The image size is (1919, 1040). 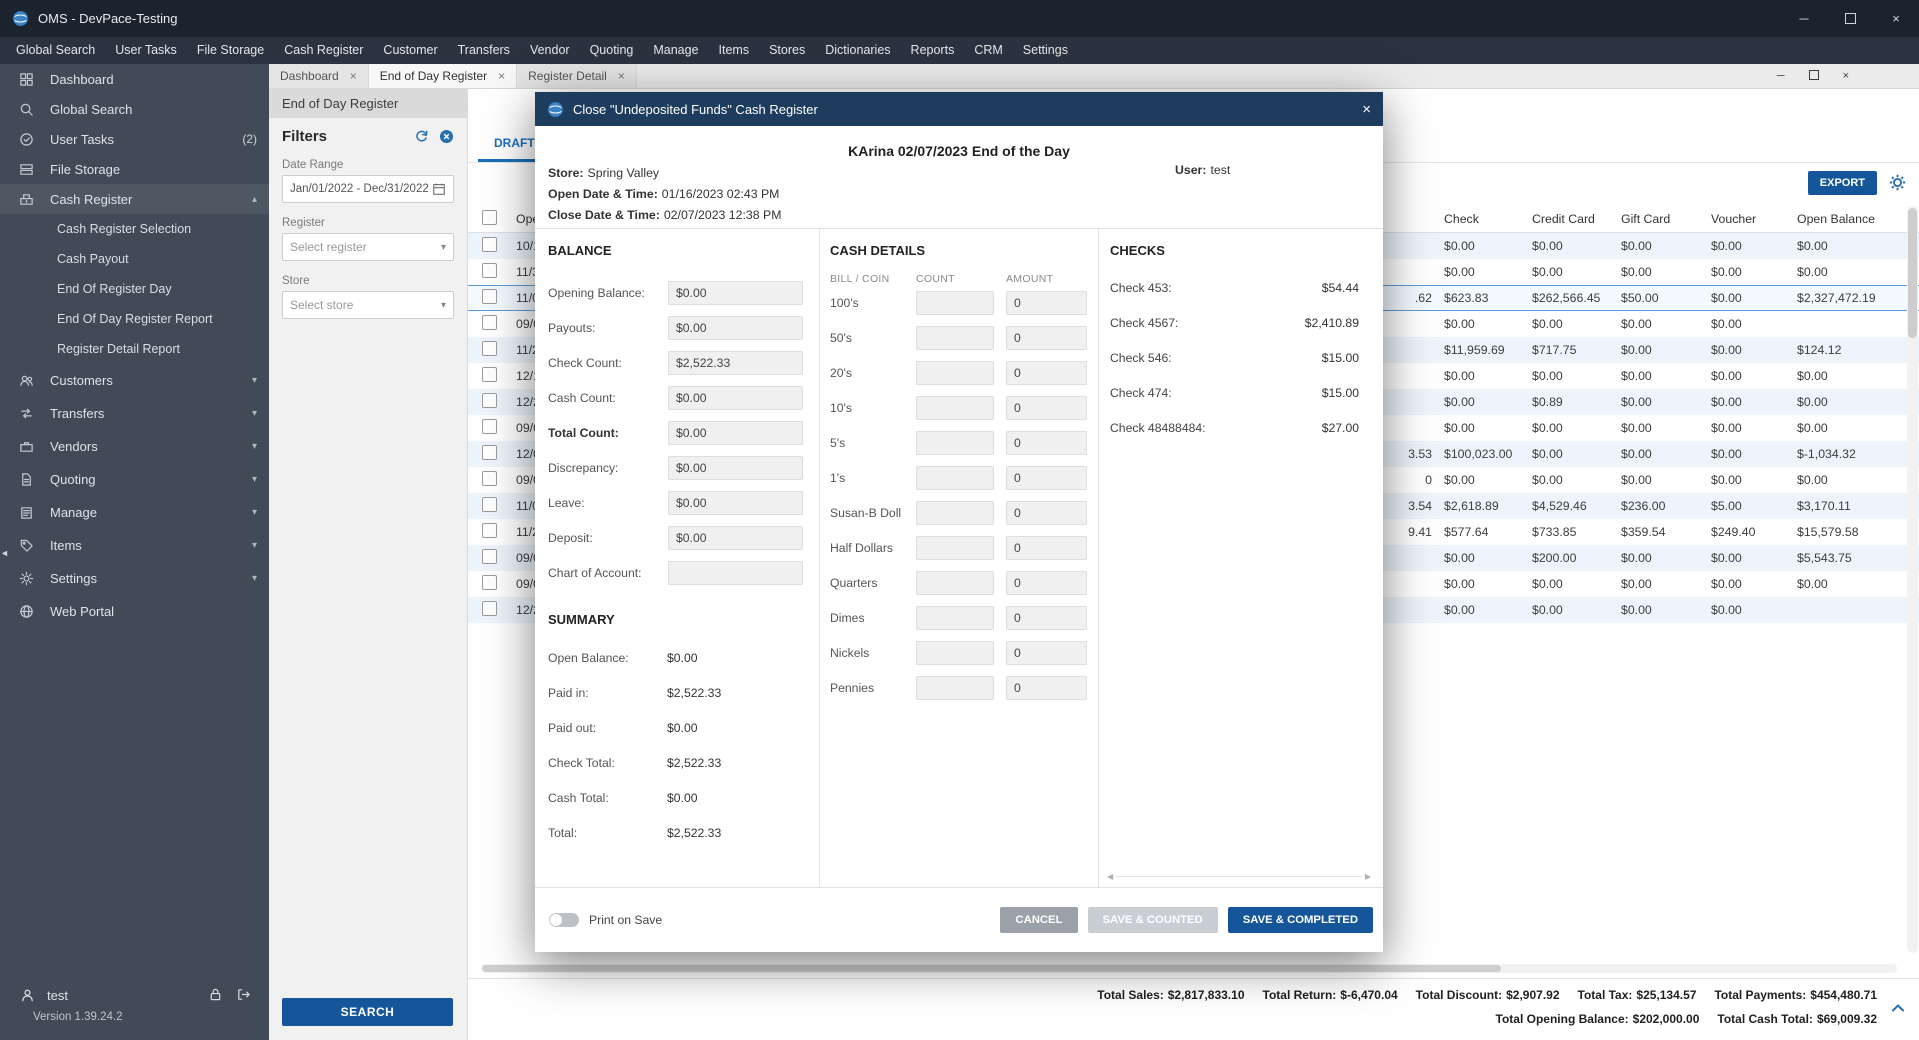 I want to click on lock-icon, so click(x=215, y=994).